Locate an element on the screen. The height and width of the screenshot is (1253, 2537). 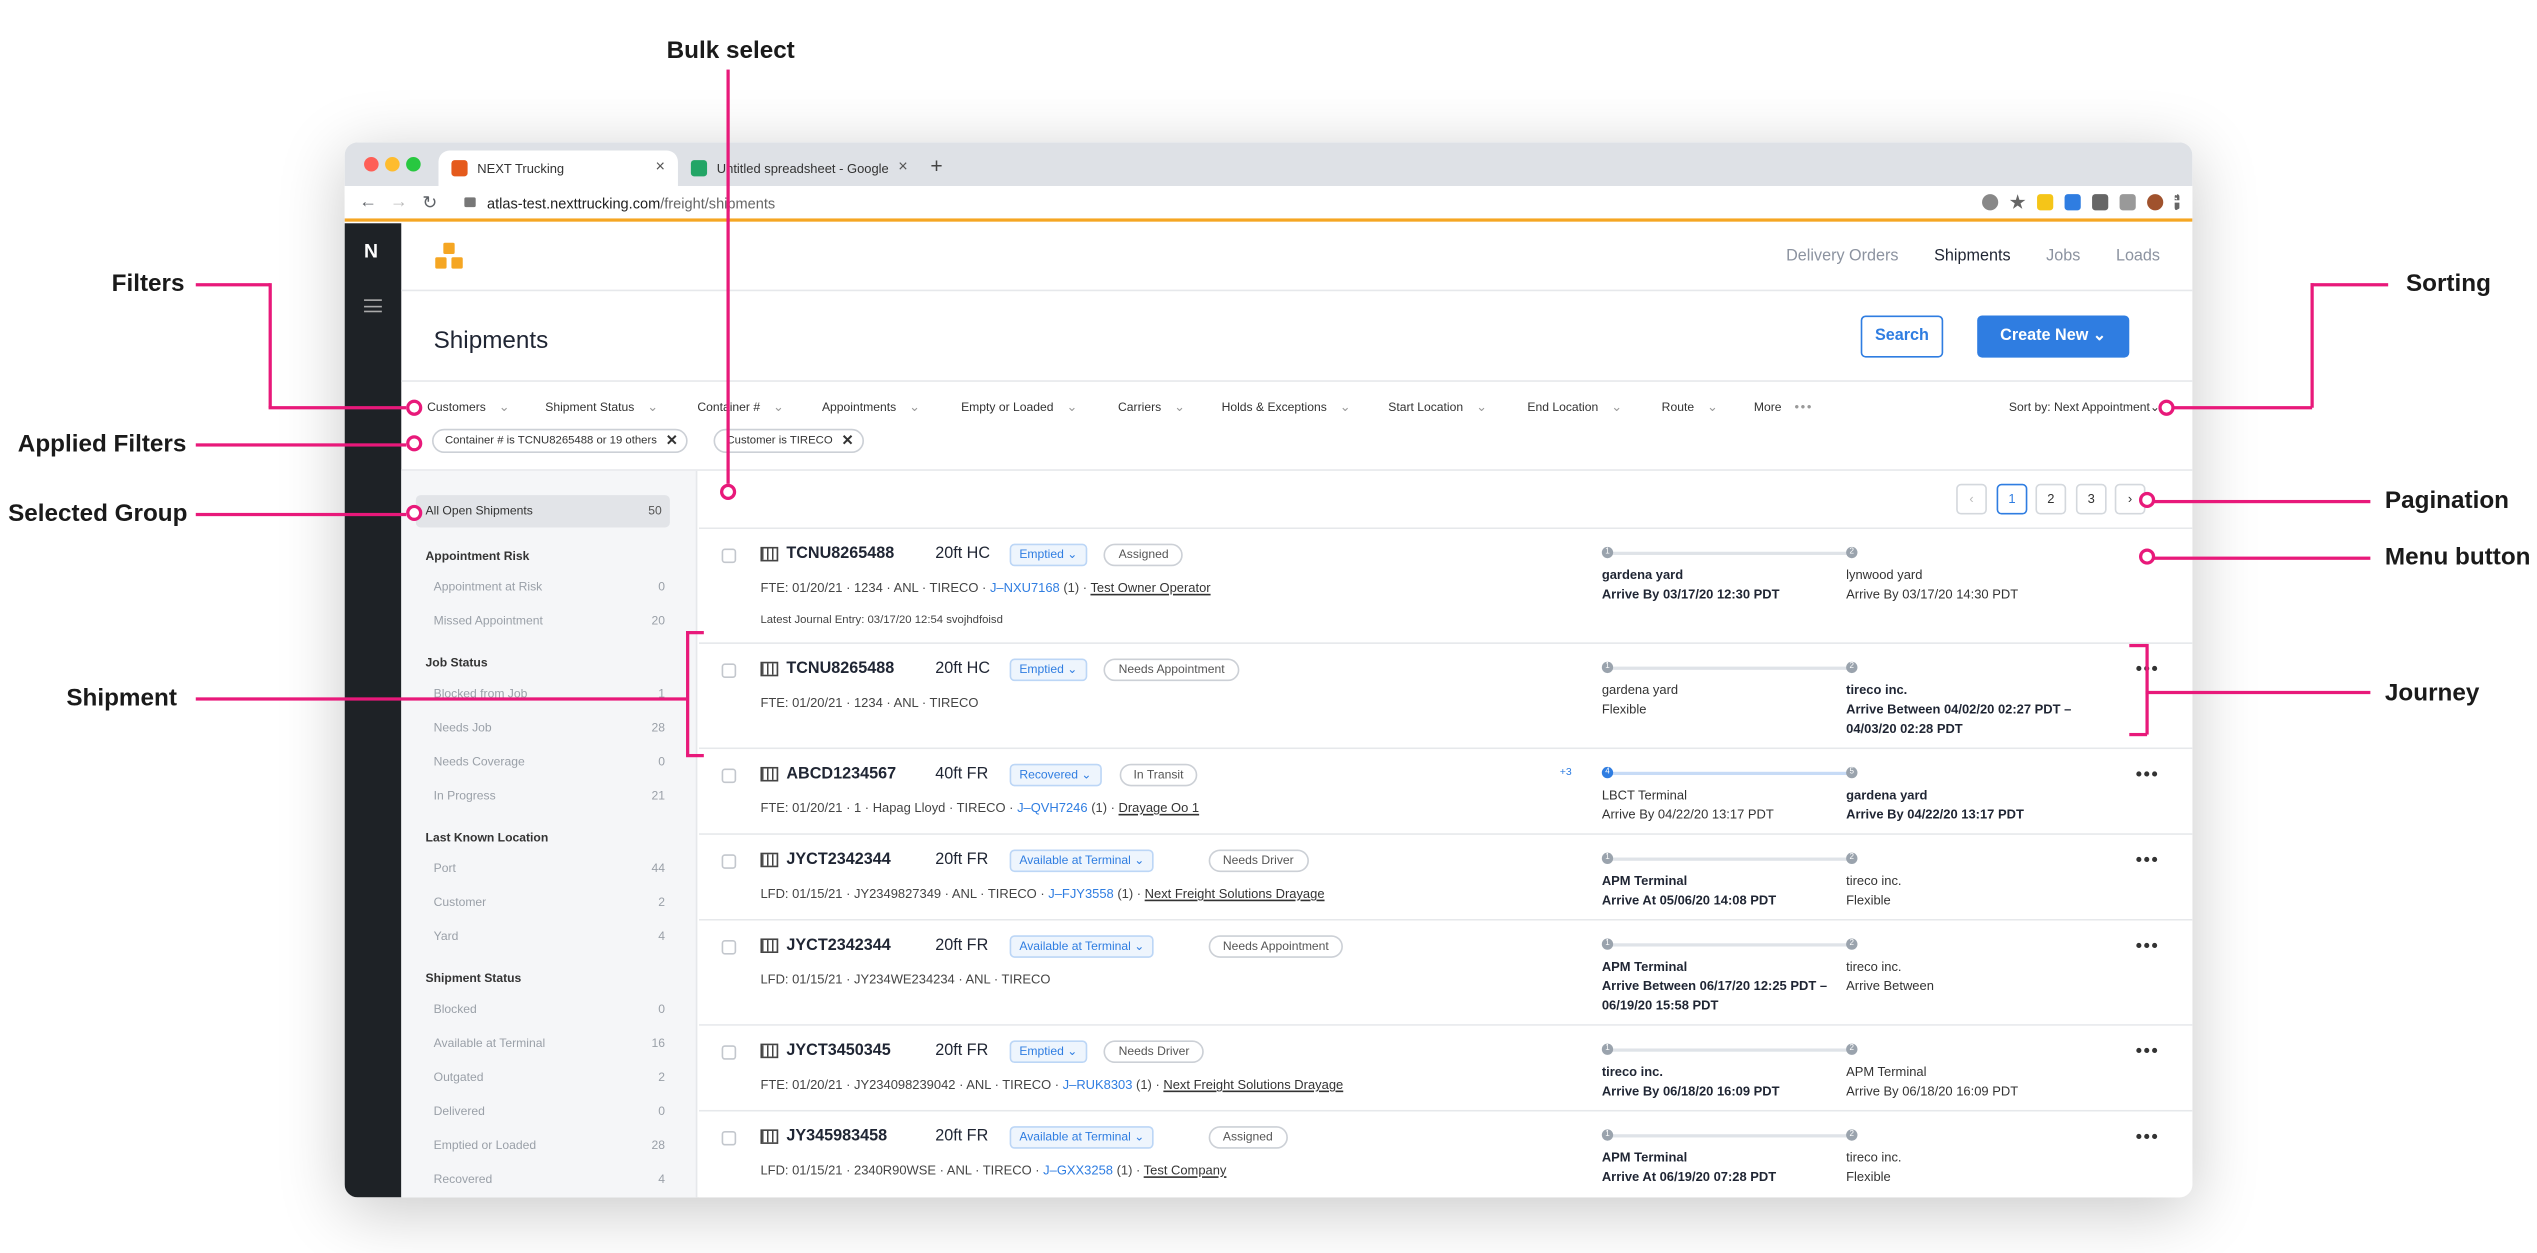
next-logo: N is located at coordinates (371, 250).